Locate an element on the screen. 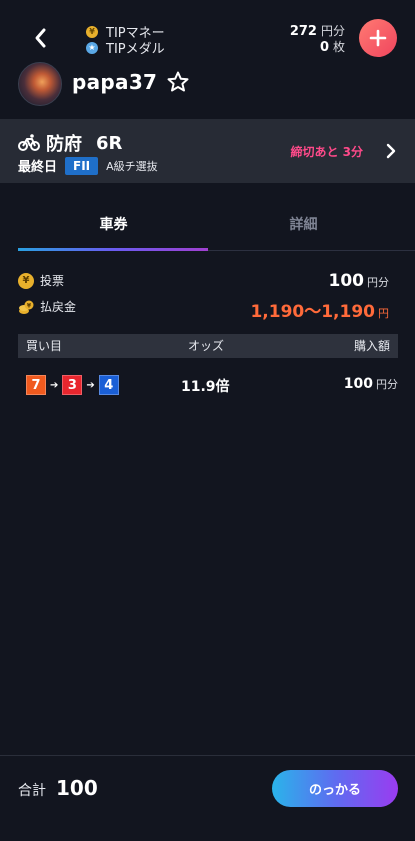 This screenshot has width=415, height=841. star-outline-icon is located at coordinates (178, 81).